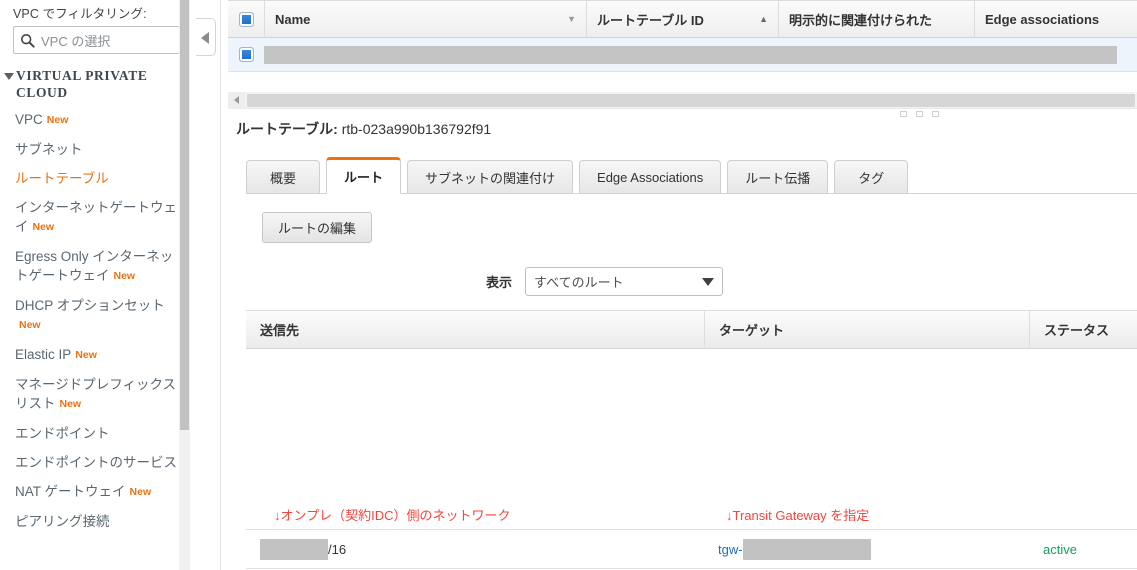 This screenshot has width=1137, height=570. What do you see at coordinates (294, 549) in the screenshot?
I see `destination-redacted` at bounding box center [294, 549].